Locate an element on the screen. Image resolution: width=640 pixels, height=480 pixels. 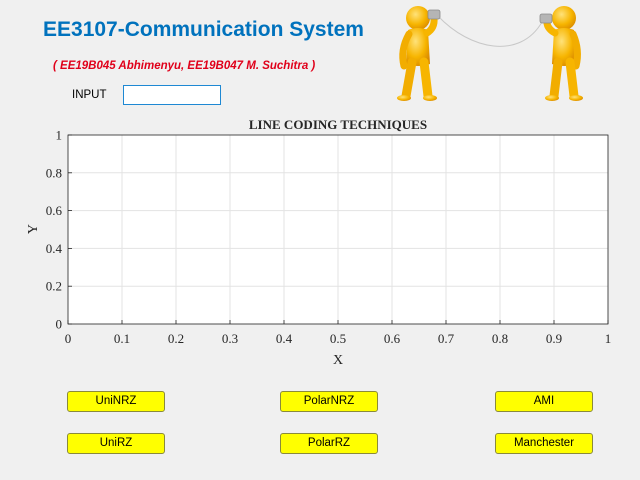
left-tin-can is located at coordinates (434, 14).